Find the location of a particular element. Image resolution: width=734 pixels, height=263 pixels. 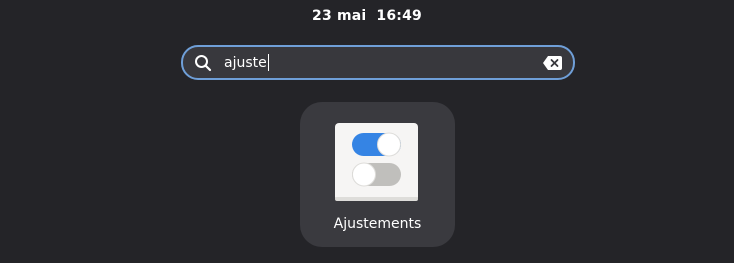

clock: 23 mai 16:49 is located at coordinates (367, 16).